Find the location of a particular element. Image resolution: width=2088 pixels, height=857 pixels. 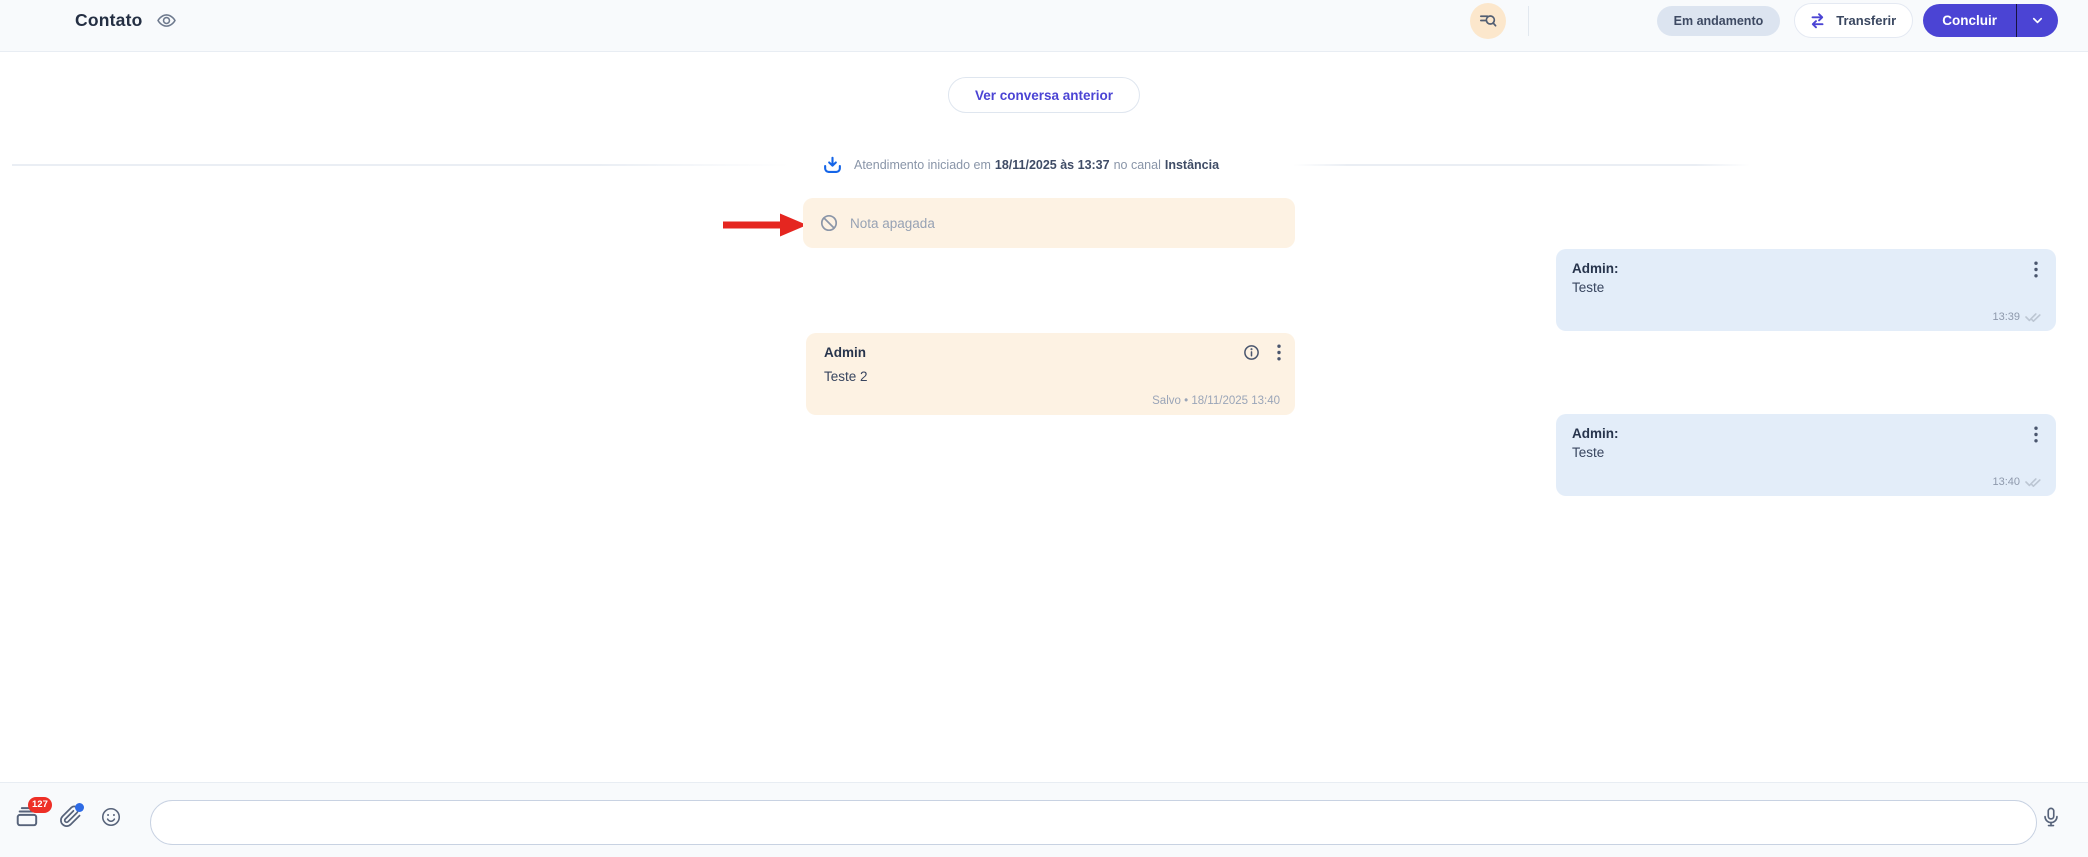

info-icon is located at coordinates (1251, 352).